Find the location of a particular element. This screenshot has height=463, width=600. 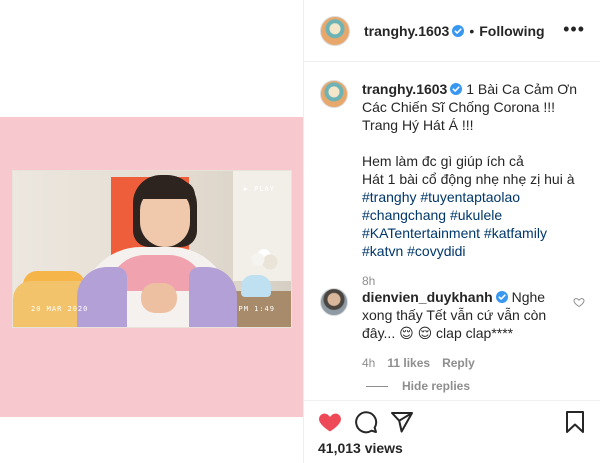

author-avatar is located at coordinates (335, 30).